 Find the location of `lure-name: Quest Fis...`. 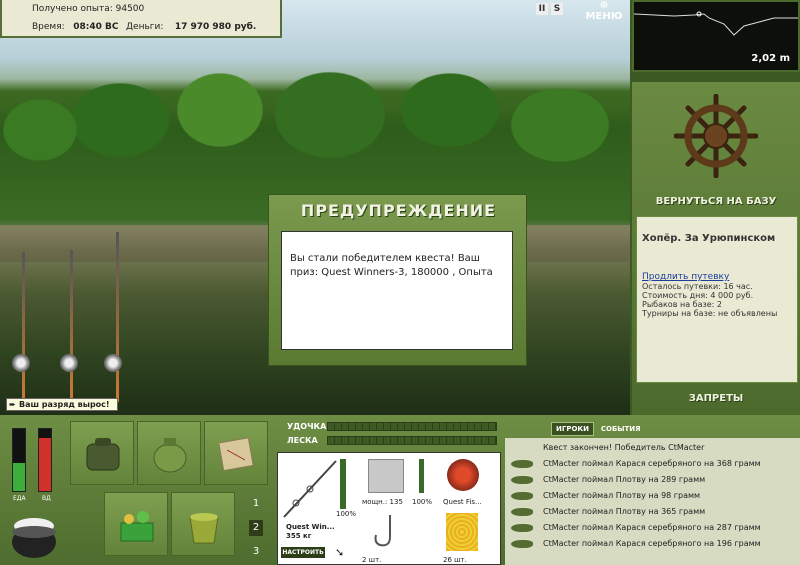

lure-name: Quest Fis... is located at coordinates (462, 502).